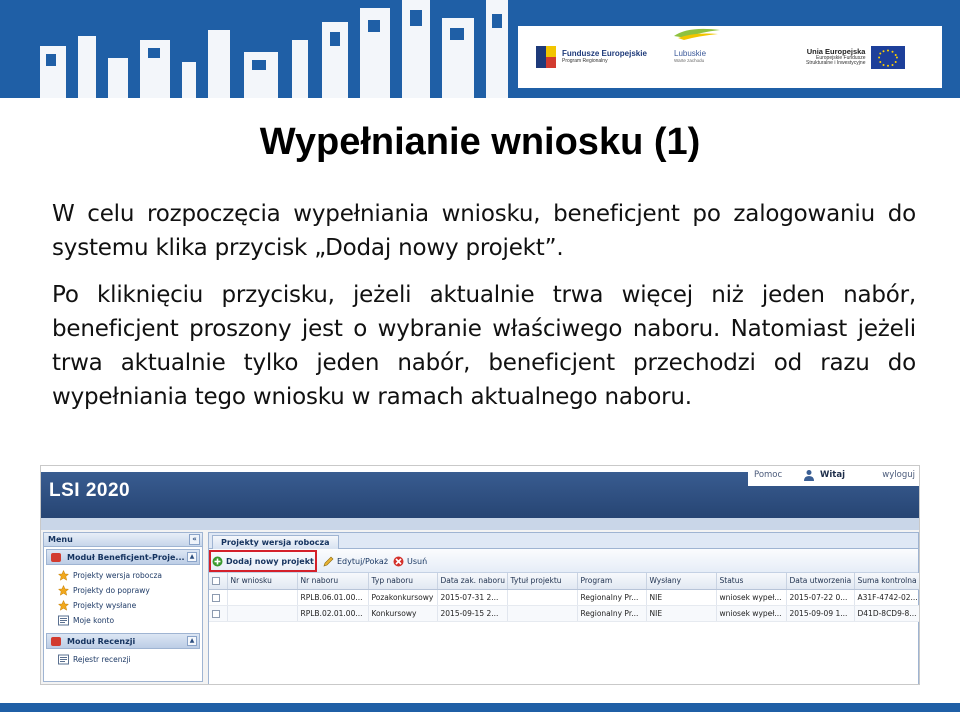 This screenshot has height=712, width=960. What do you see at coordinates (886, 581) in the screenshot?
I see `column-header: Suma kontrolna` at bounding box center [886, 581].